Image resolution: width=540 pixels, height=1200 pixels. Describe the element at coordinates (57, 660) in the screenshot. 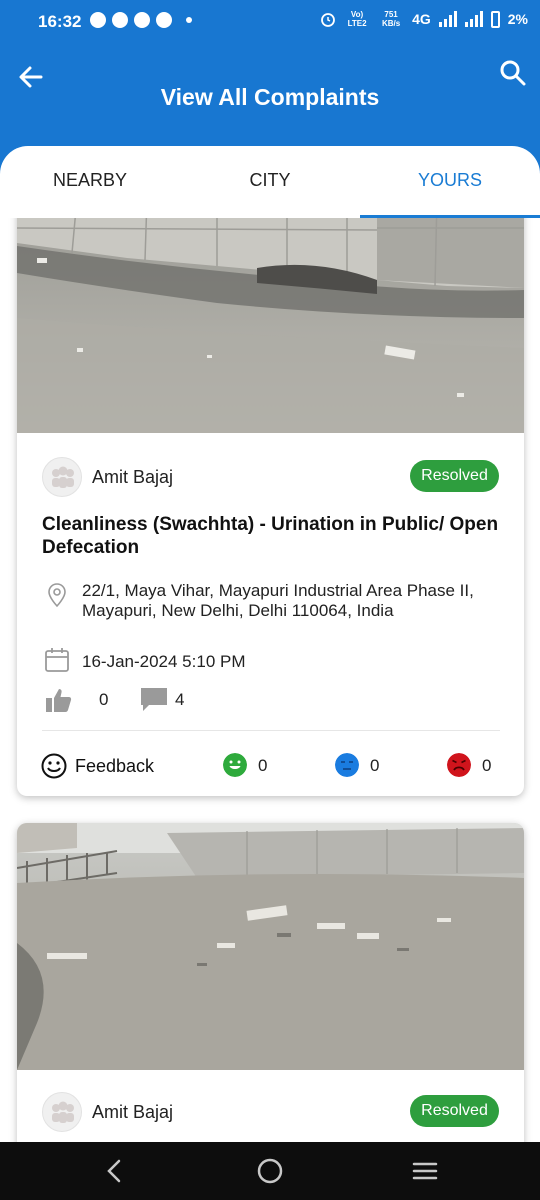

I see `calendar-icon` at that location.